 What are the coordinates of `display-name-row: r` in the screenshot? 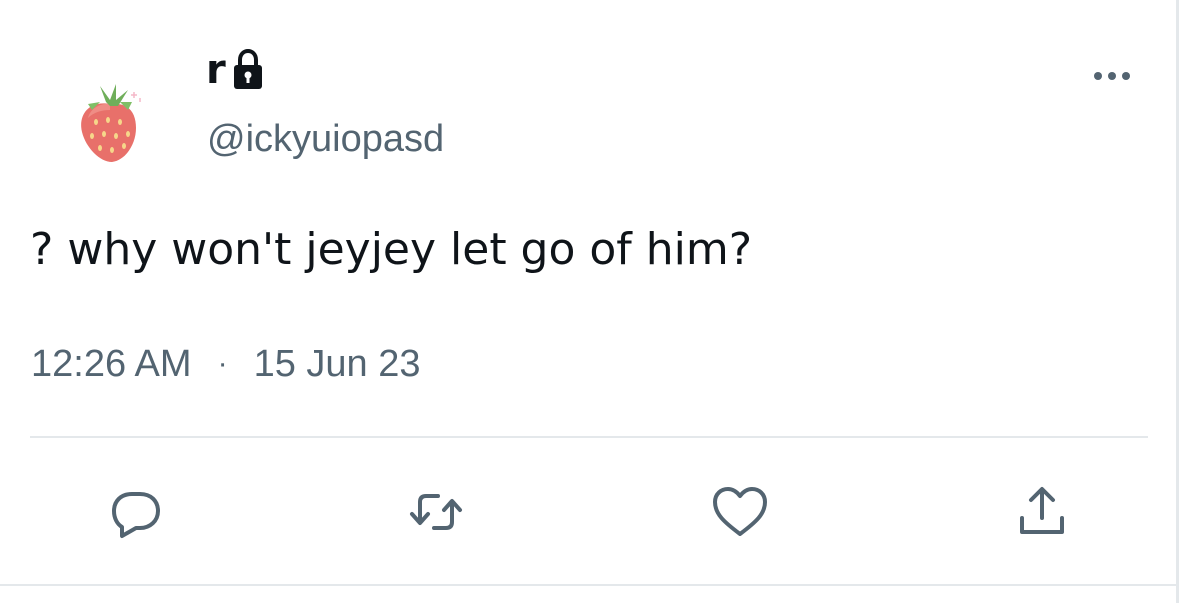 It's located at (236, 70).